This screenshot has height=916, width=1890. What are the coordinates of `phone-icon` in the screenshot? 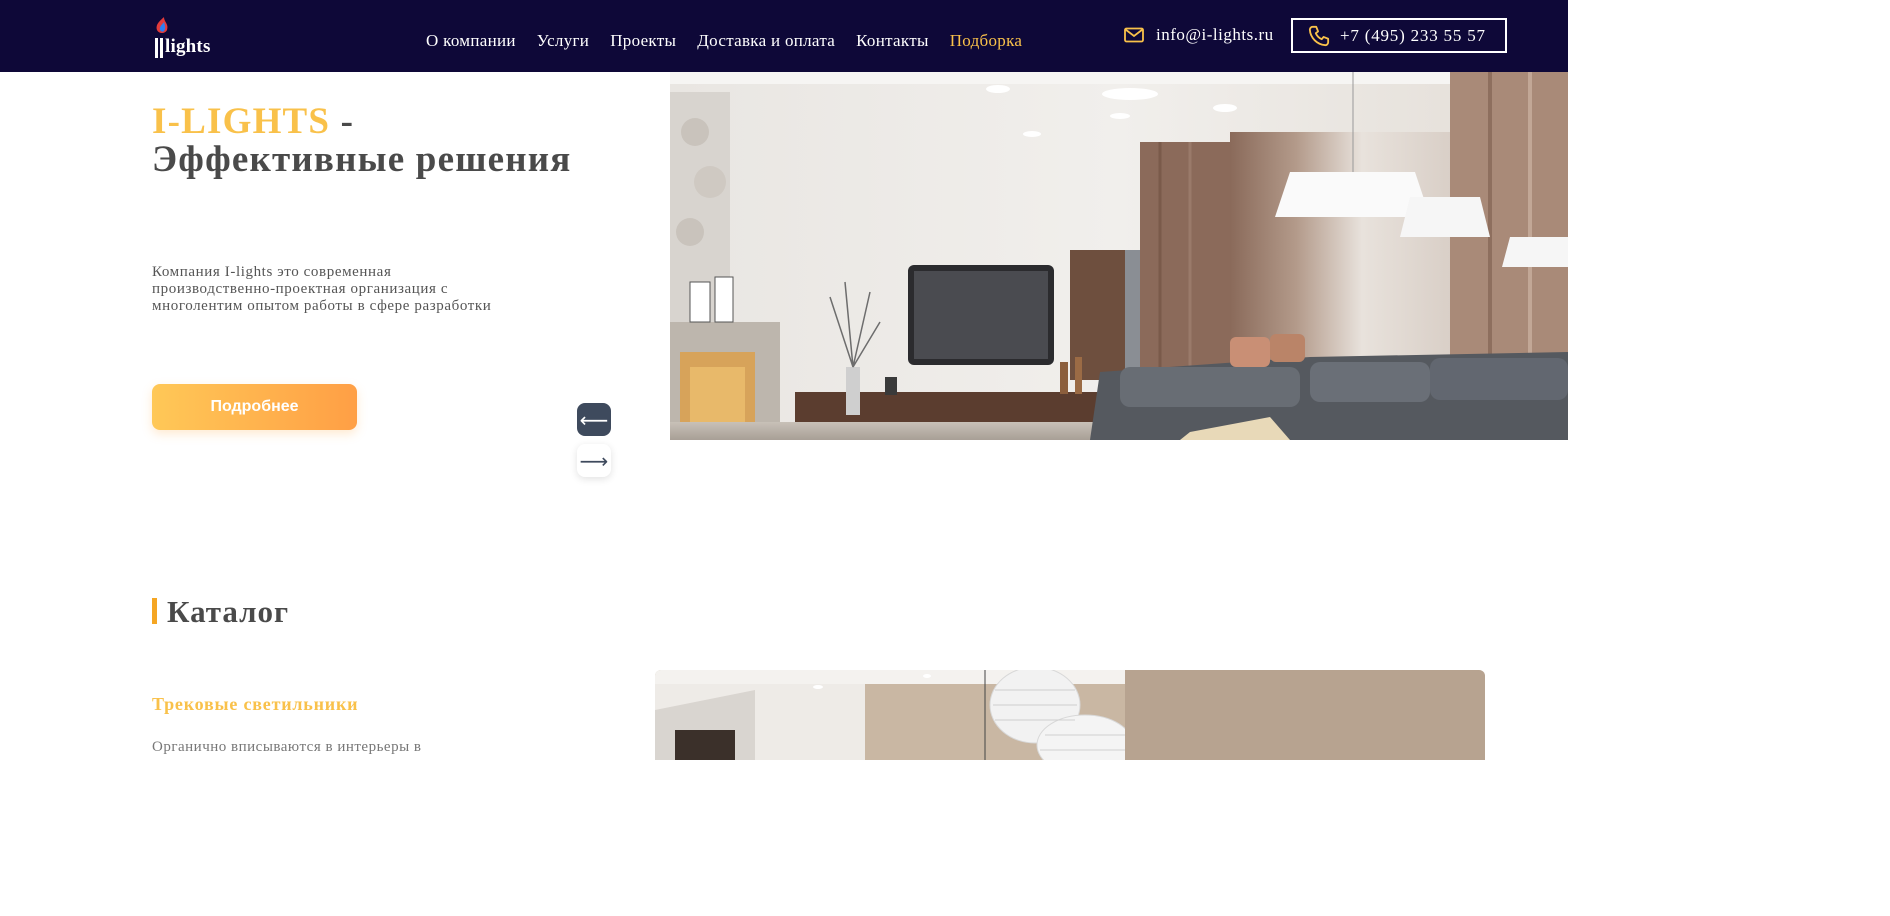 It's located at (1319, 35).